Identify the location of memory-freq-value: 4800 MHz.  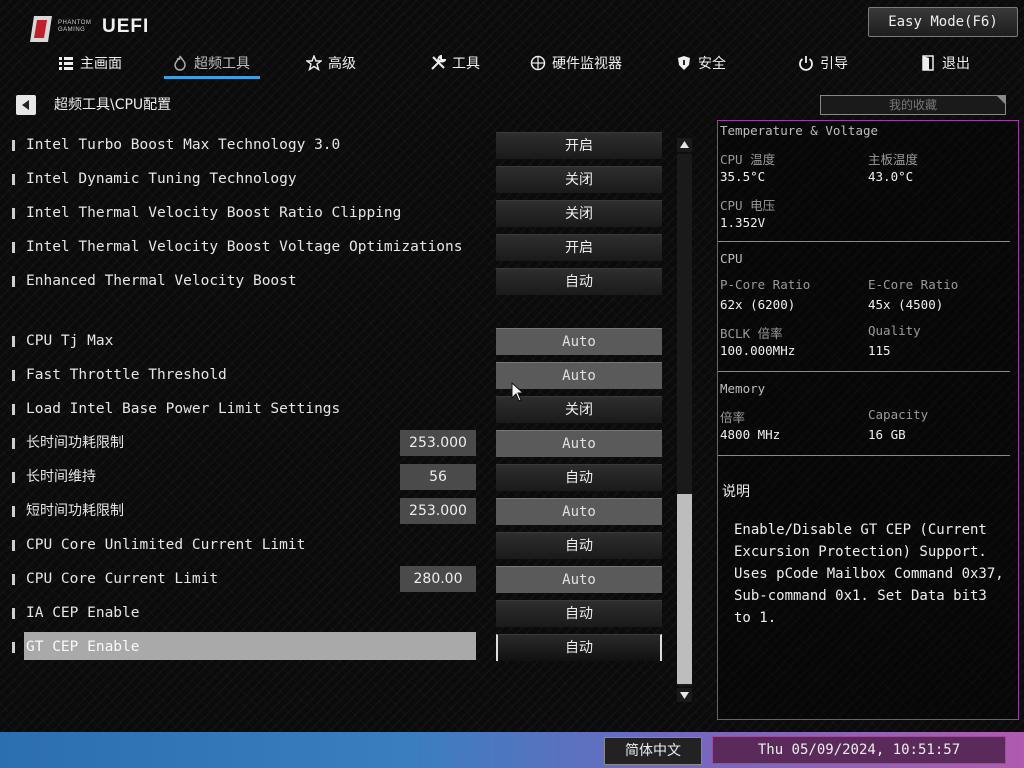
(750, 434).